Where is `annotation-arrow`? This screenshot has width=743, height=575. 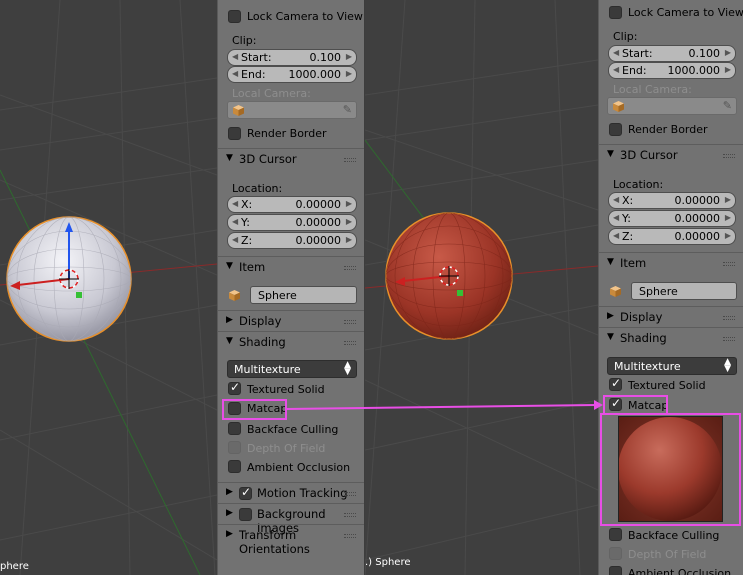
annotation-arrow is located at coordinates (444, 405).